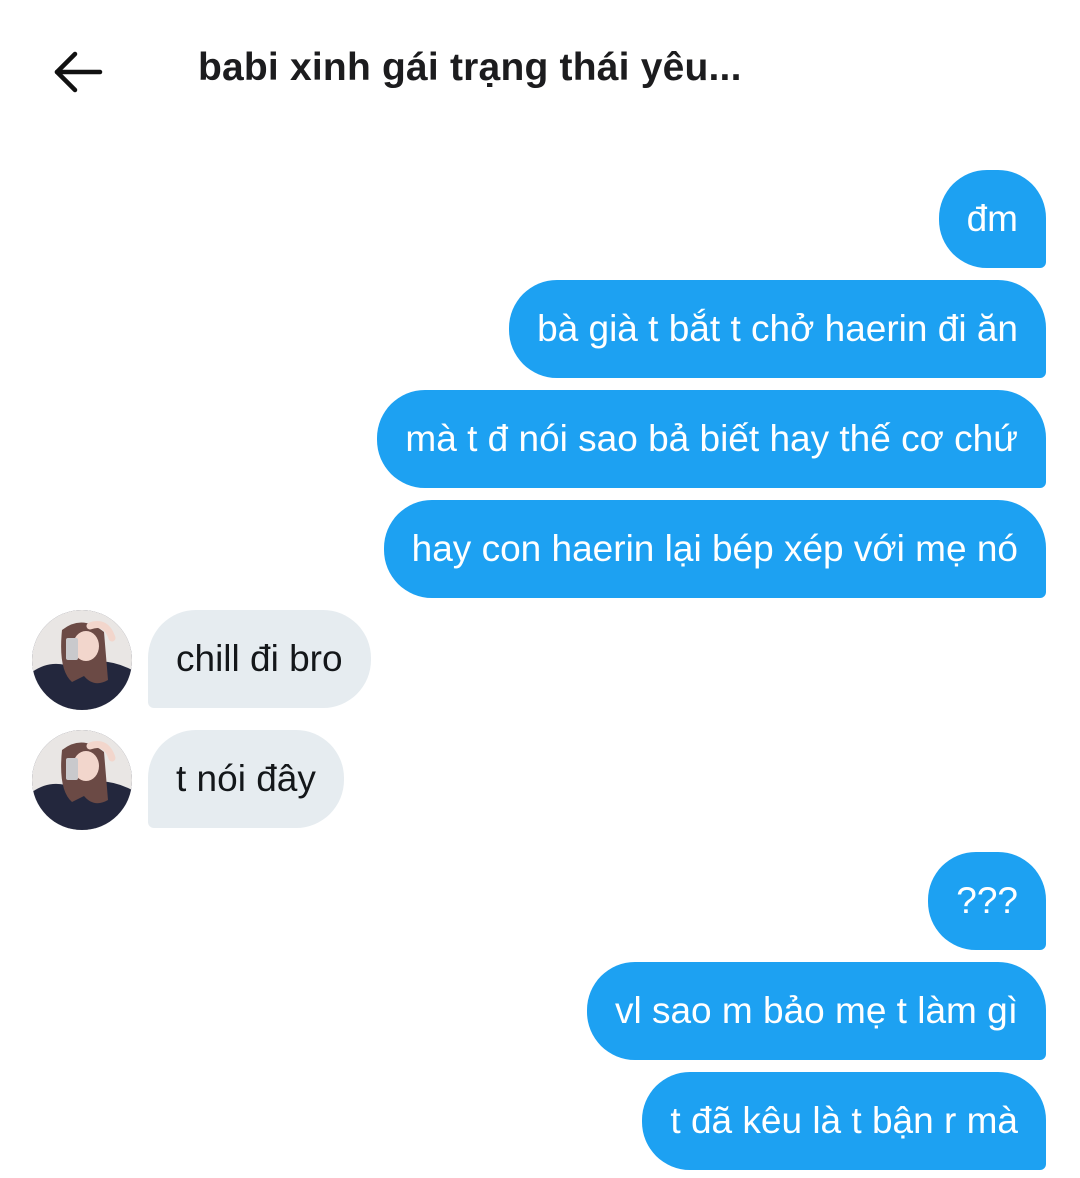 Image resolution: width=1080 pixels, height=1178 pixels. I want to click on message-bubble-outgoing: mà t đ nói sao bả biết hay thế cơ chứ, so click(711, 439).